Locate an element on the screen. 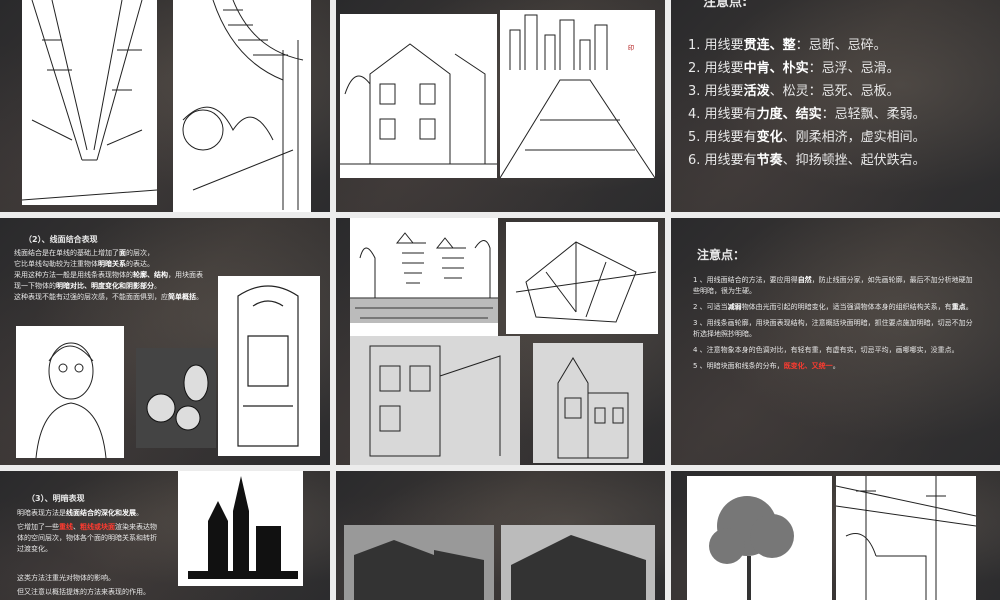  list-item: 2. 用线要中肯、朴实：忌浮、忌滑。 is located at coordinates (794, 68).